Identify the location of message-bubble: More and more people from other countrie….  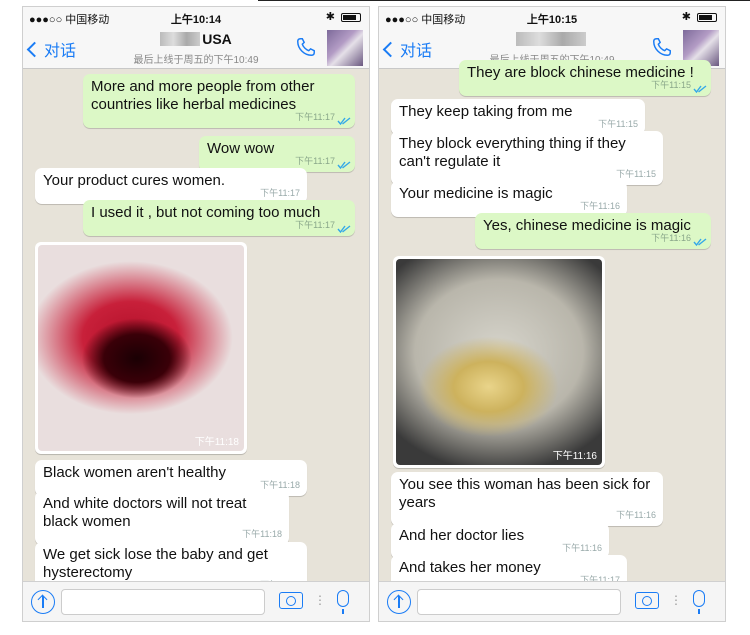
(219, 101).